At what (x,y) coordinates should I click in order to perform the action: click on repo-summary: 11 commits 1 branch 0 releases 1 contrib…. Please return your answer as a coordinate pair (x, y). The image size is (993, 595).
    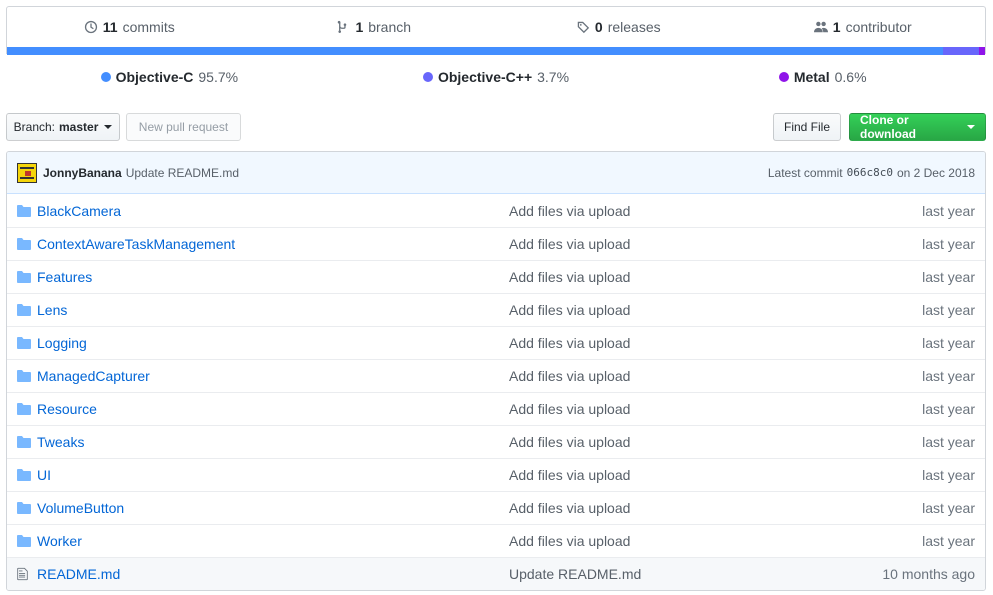
    Looking at the image, I should click on (496, 30).